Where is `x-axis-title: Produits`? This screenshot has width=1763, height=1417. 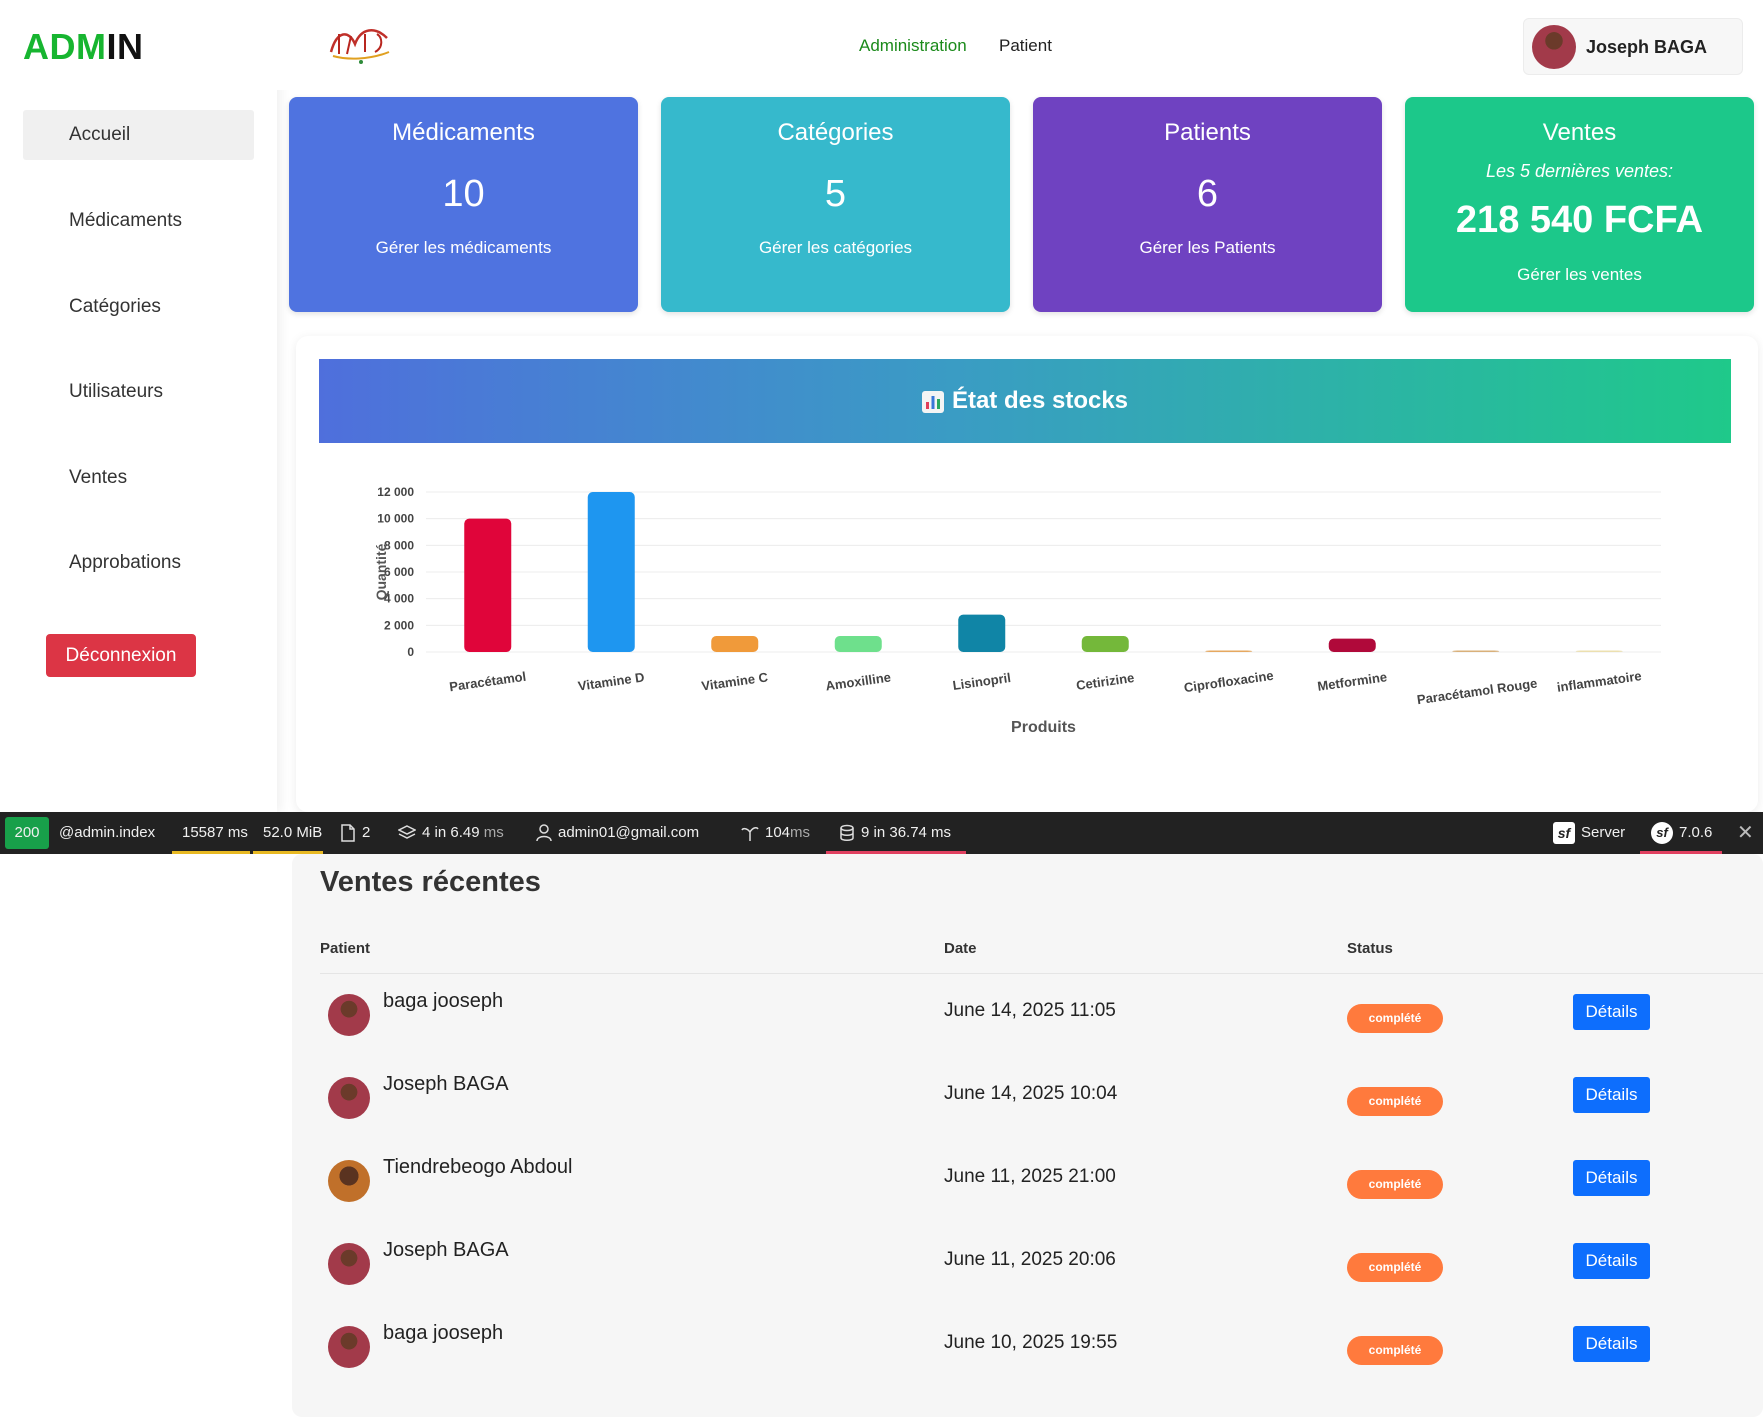 x-axis-title: Produits is located at coordinates (1043, 727).